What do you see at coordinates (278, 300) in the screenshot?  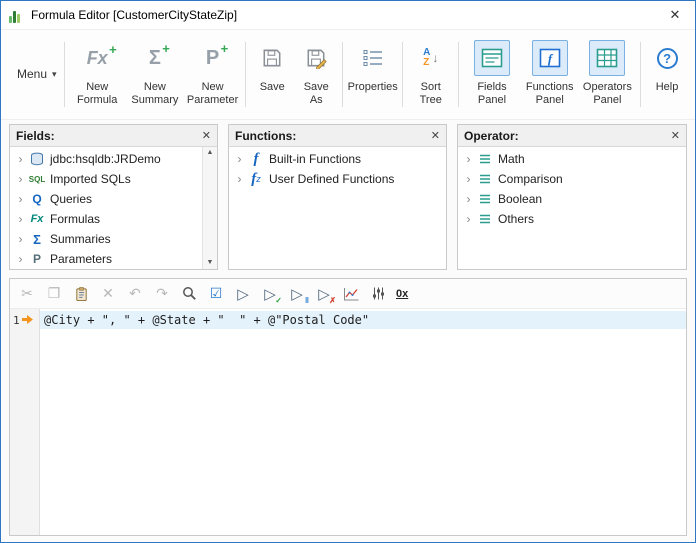 I see `check-mark-icon: ✓` at bounding box center [278, 300].